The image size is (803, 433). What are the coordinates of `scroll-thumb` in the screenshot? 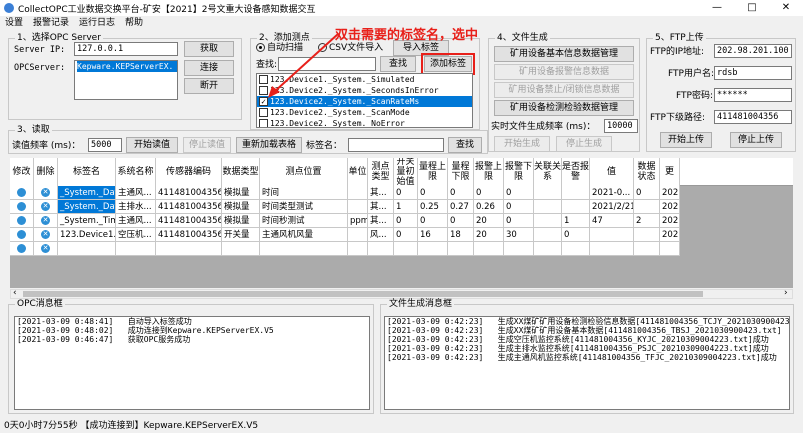 It's located at (363, 294).